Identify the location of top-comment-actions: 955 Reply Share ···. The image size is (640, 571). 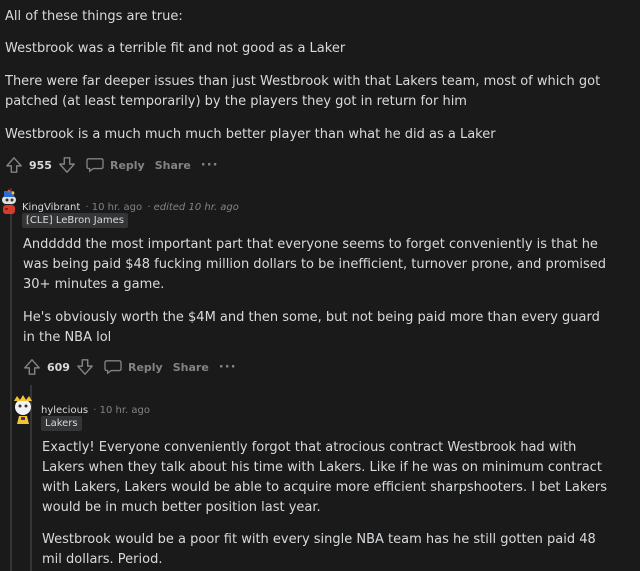
(111, 165).